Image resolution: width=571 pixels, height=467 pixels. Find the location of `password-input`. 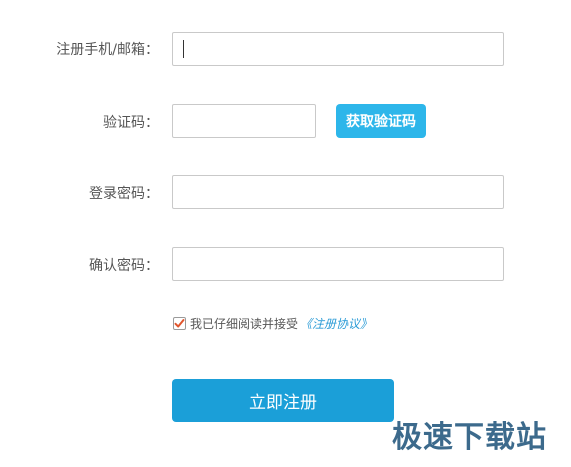

password-input is located at coordinates (338, 192).